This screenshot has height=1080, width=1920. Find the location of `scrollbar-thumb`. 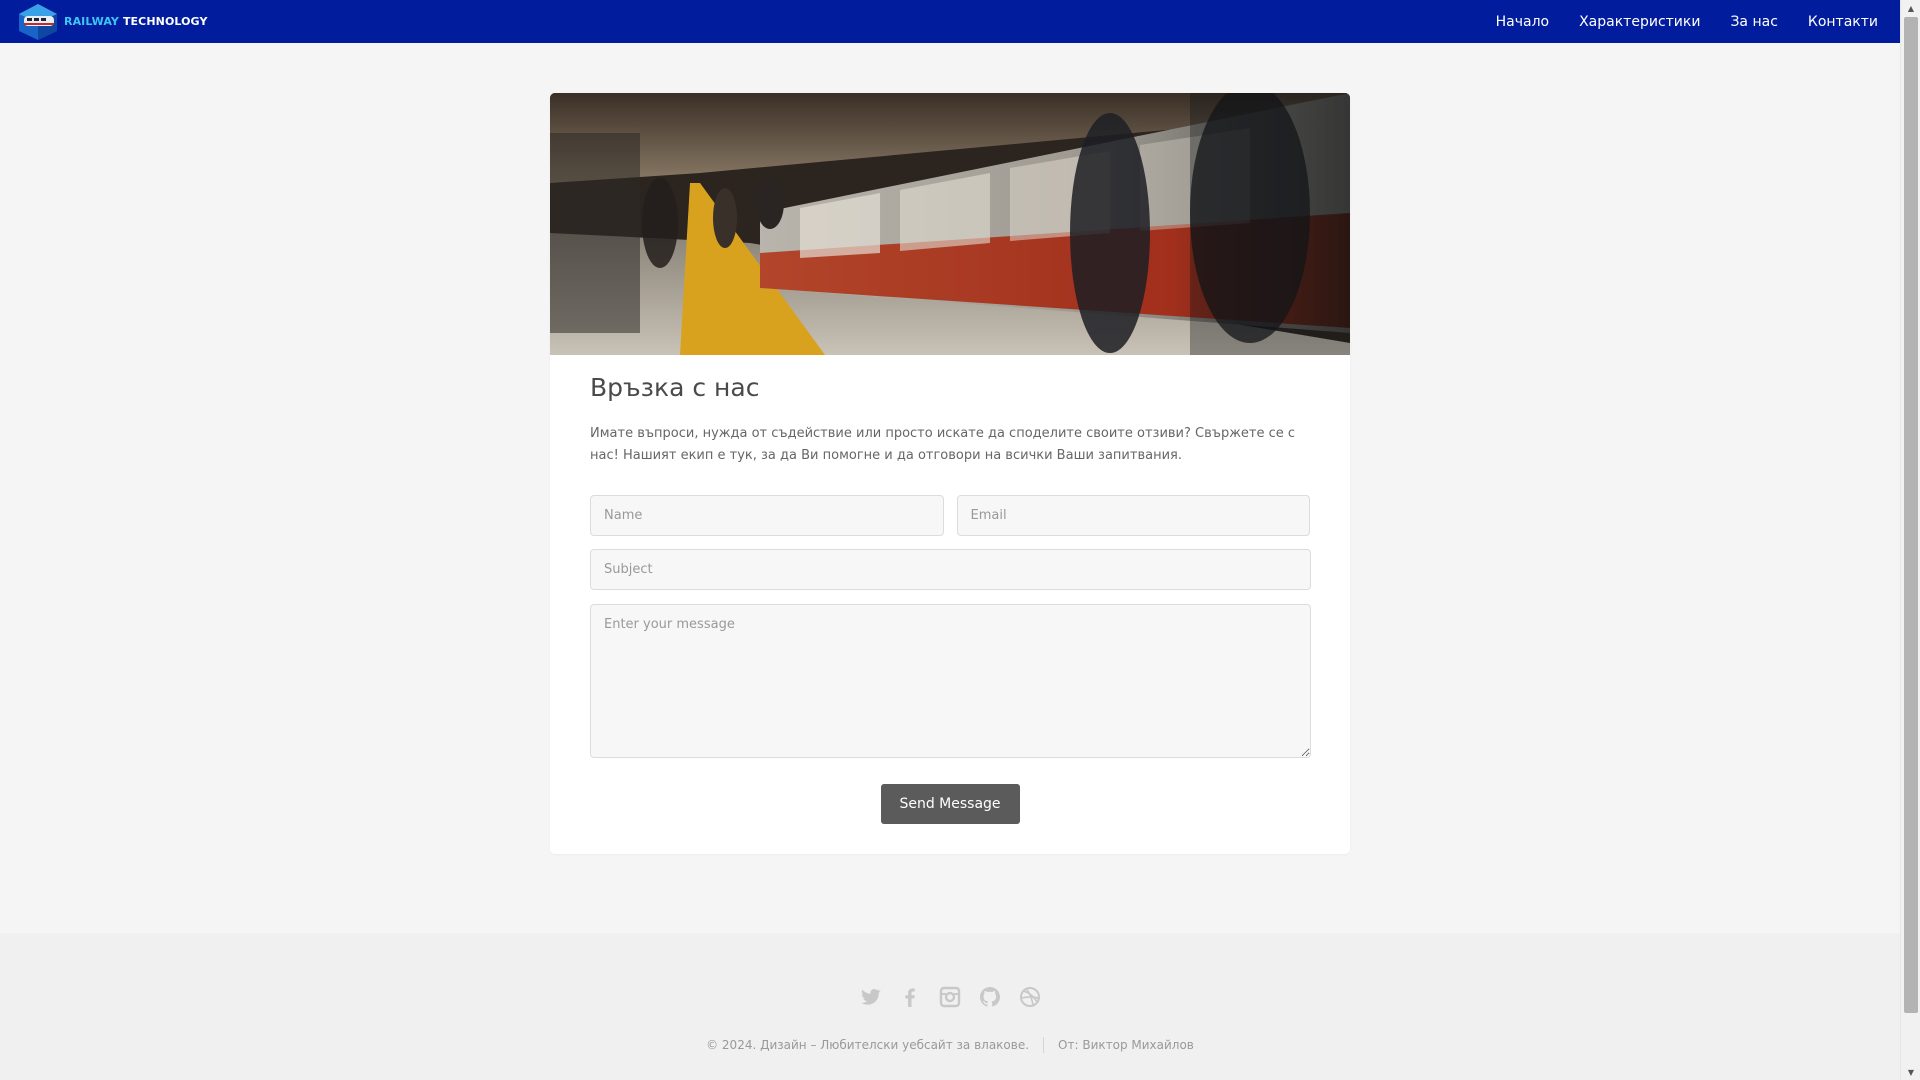

scrollbar-thumb is located at coordinates (1911, 515).